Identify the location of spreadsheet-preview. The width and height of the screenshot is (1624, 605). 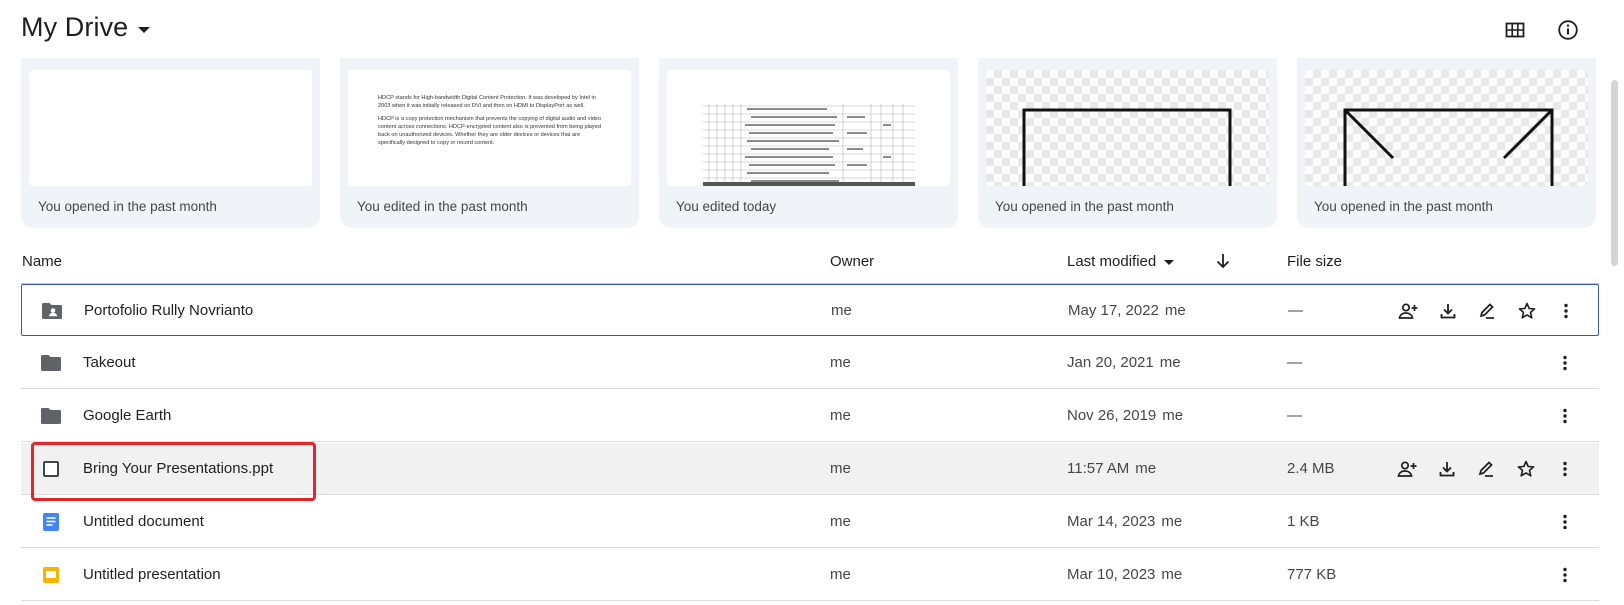
(809, 145).